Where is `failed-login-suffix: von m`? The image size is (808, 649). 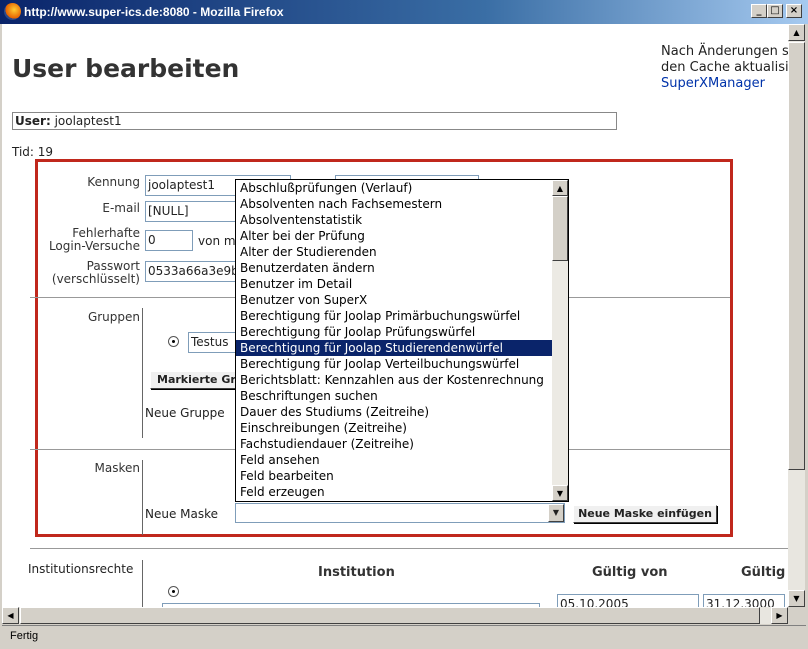
failed-login-suffix: von m is located at coordinates (217, 241).